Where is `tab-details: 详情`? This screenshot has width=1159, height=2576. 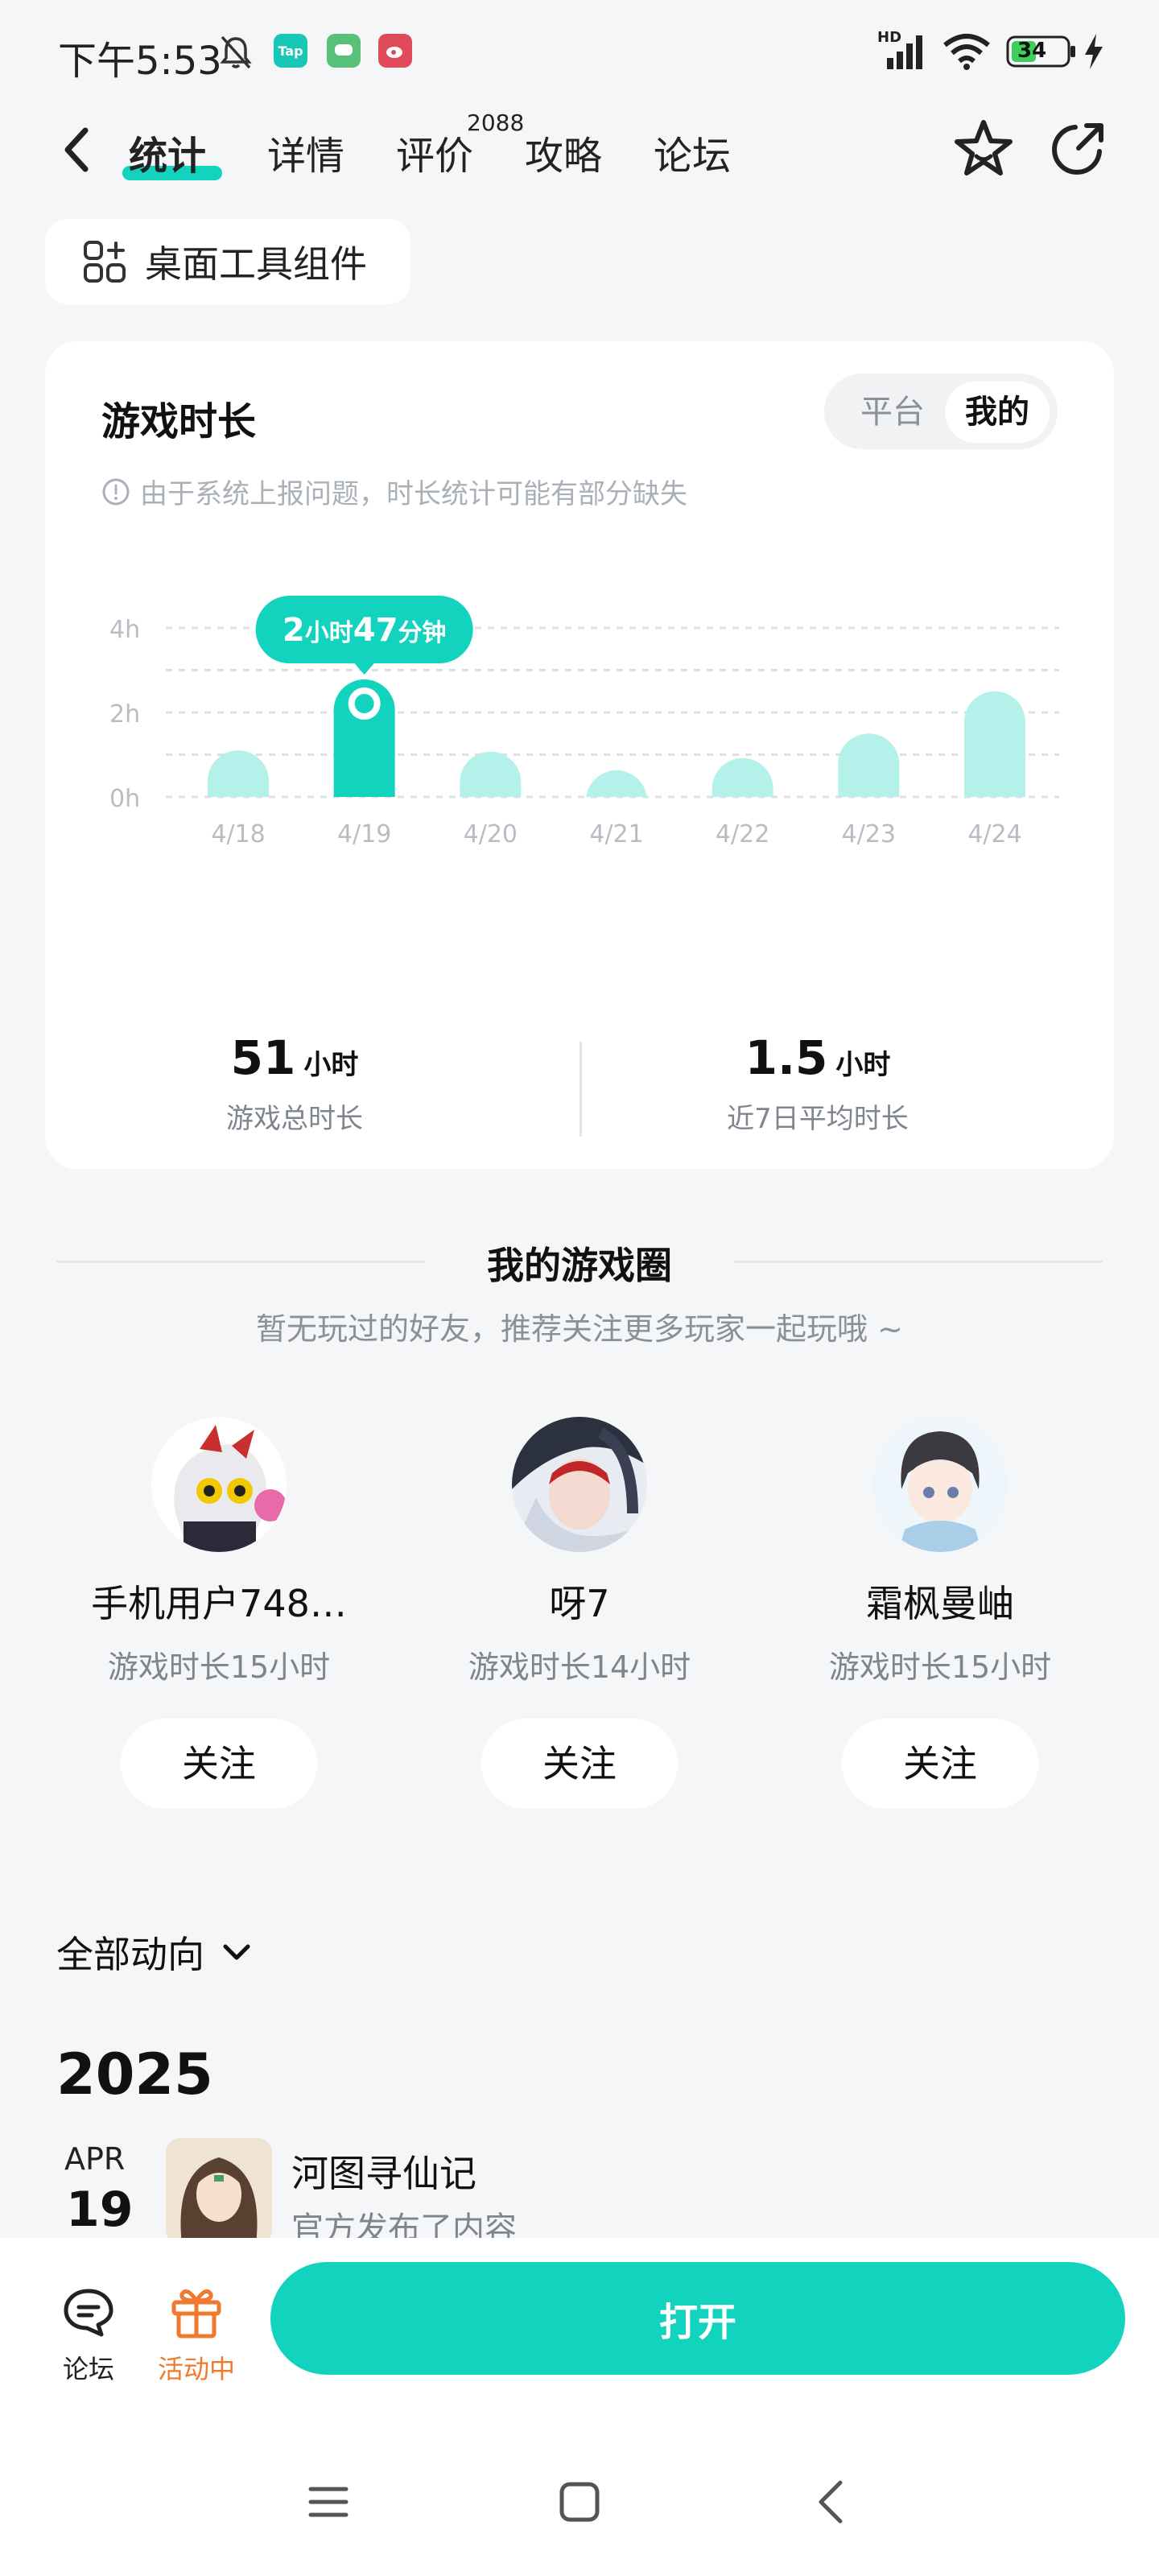
tab-details: 详情 is located at coordinates (305, 152).